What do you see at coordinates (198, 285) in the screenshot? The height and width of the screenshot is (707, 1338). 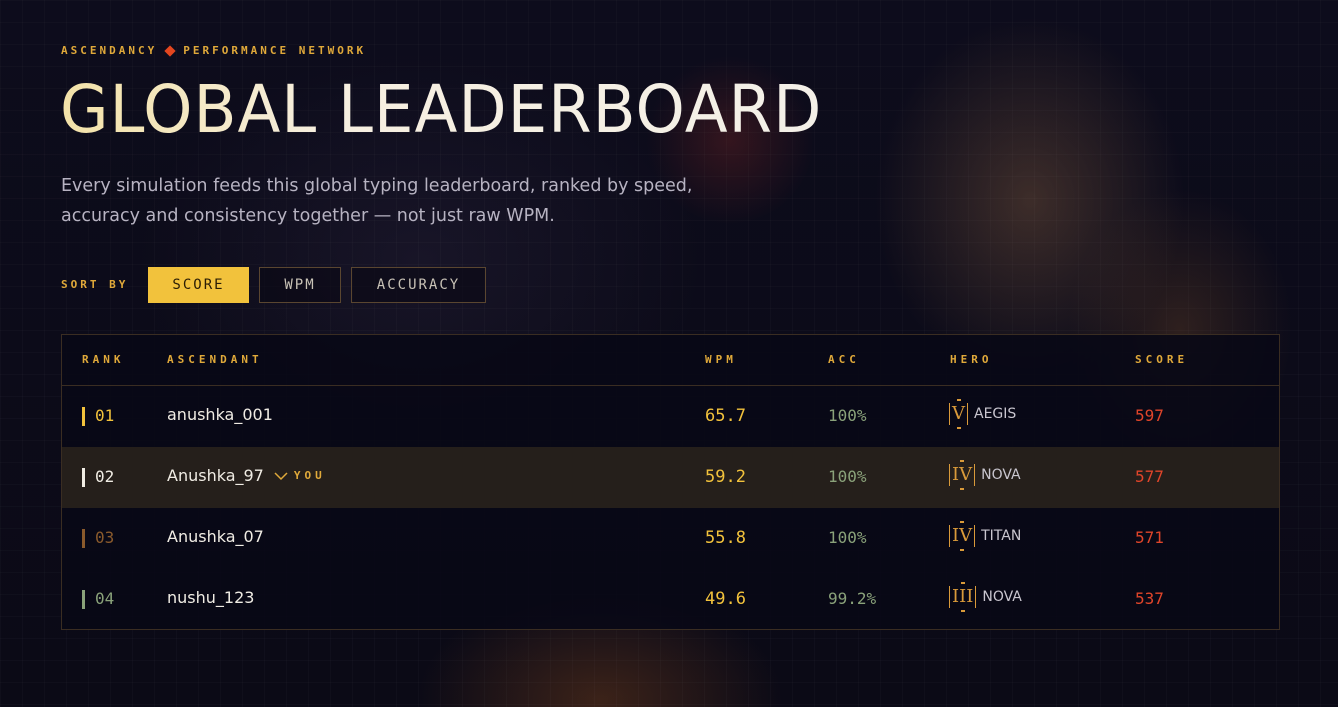 I see `sort-score-button: SCORE` at bounding box center [198, 285].